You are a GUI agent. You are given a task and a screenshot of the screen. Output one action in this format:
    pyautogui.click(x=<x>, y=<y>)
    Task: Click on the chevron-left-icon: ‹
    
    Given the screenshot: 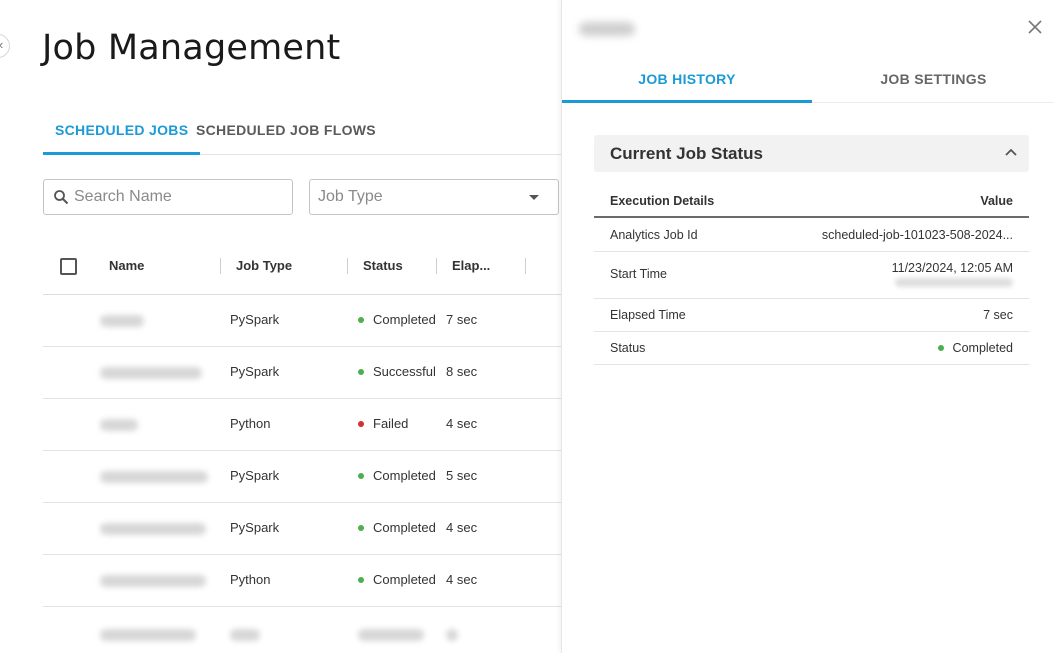 What is the action you would take?
    pyautogui.click(x=1, y=44)
    